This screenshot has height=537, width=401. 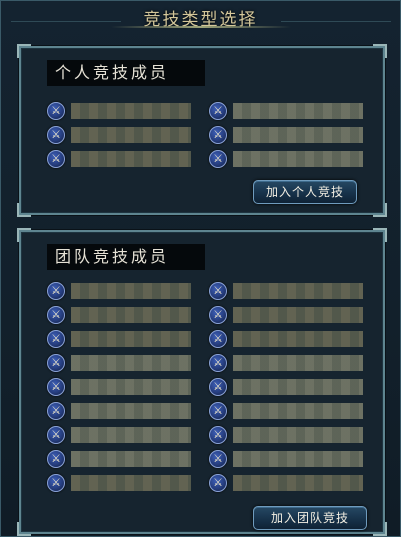 What do you see at coordinates (310, 518) in the screenshot?
I see `join-team-button: 加入团队竞技` at bounding box center [310, 518].